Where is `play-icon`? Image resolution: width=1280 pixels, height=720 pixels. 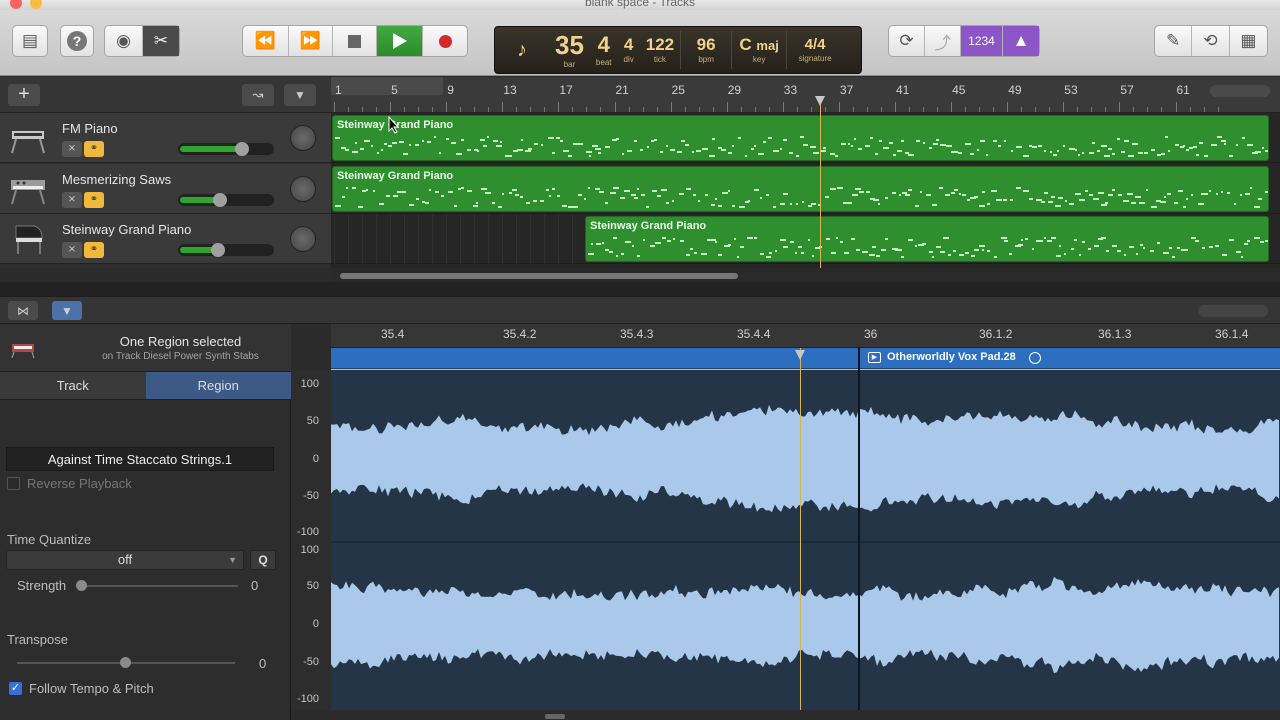 play-icon is located at coordinates (399, 41).